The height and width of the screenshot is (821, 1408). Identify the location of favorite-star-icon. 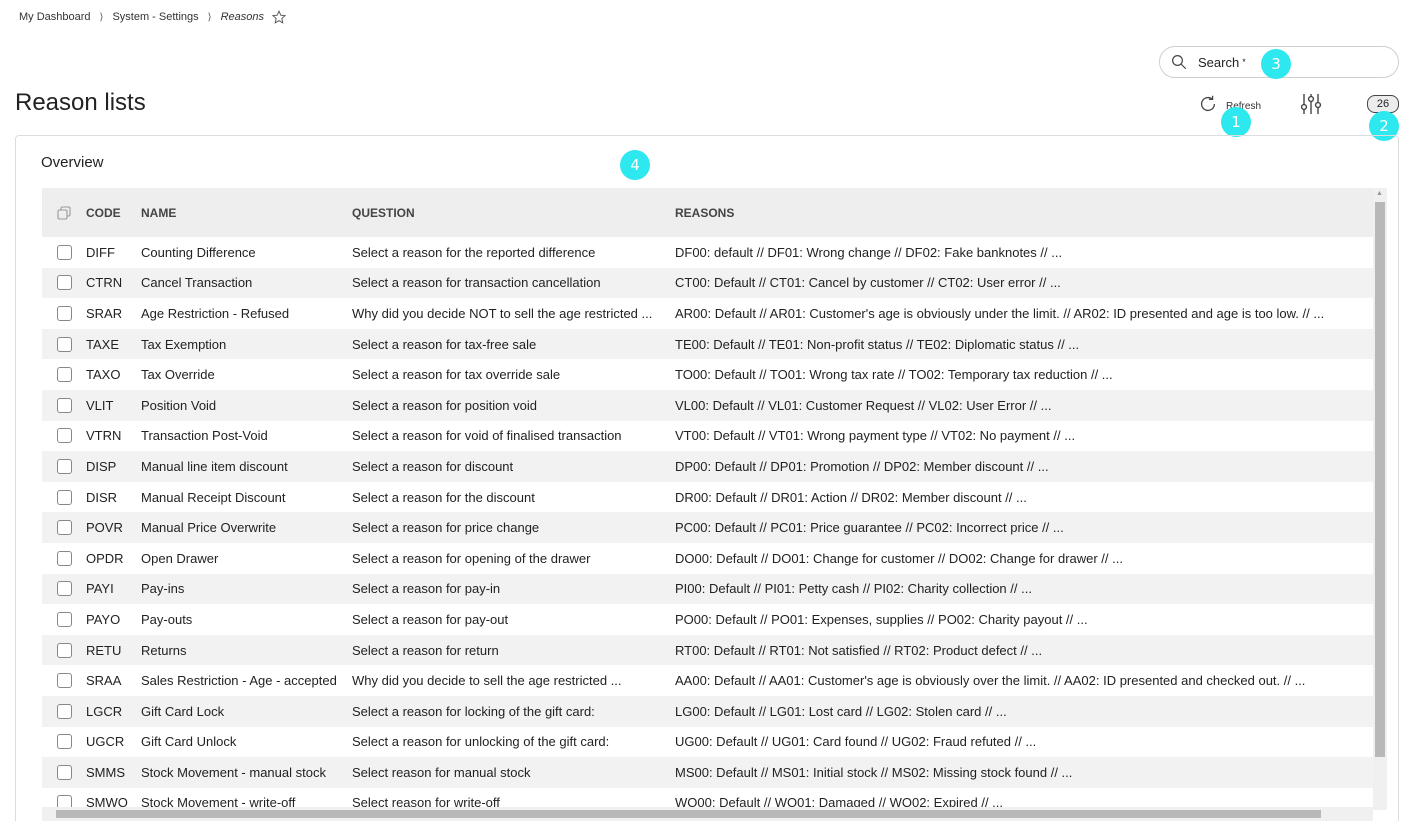
(279, 16).